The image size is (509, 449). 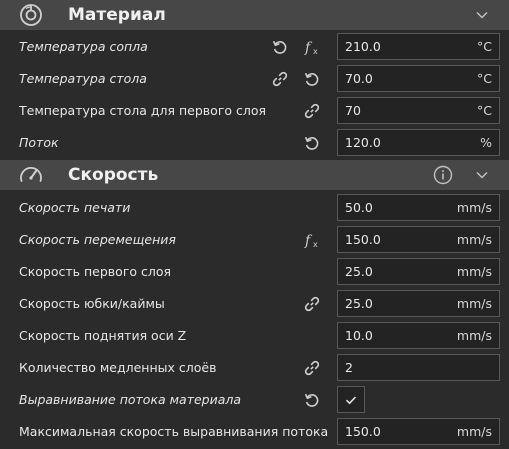 I want to click on setting-label: Температура сопла, so click(x=83, y=46).